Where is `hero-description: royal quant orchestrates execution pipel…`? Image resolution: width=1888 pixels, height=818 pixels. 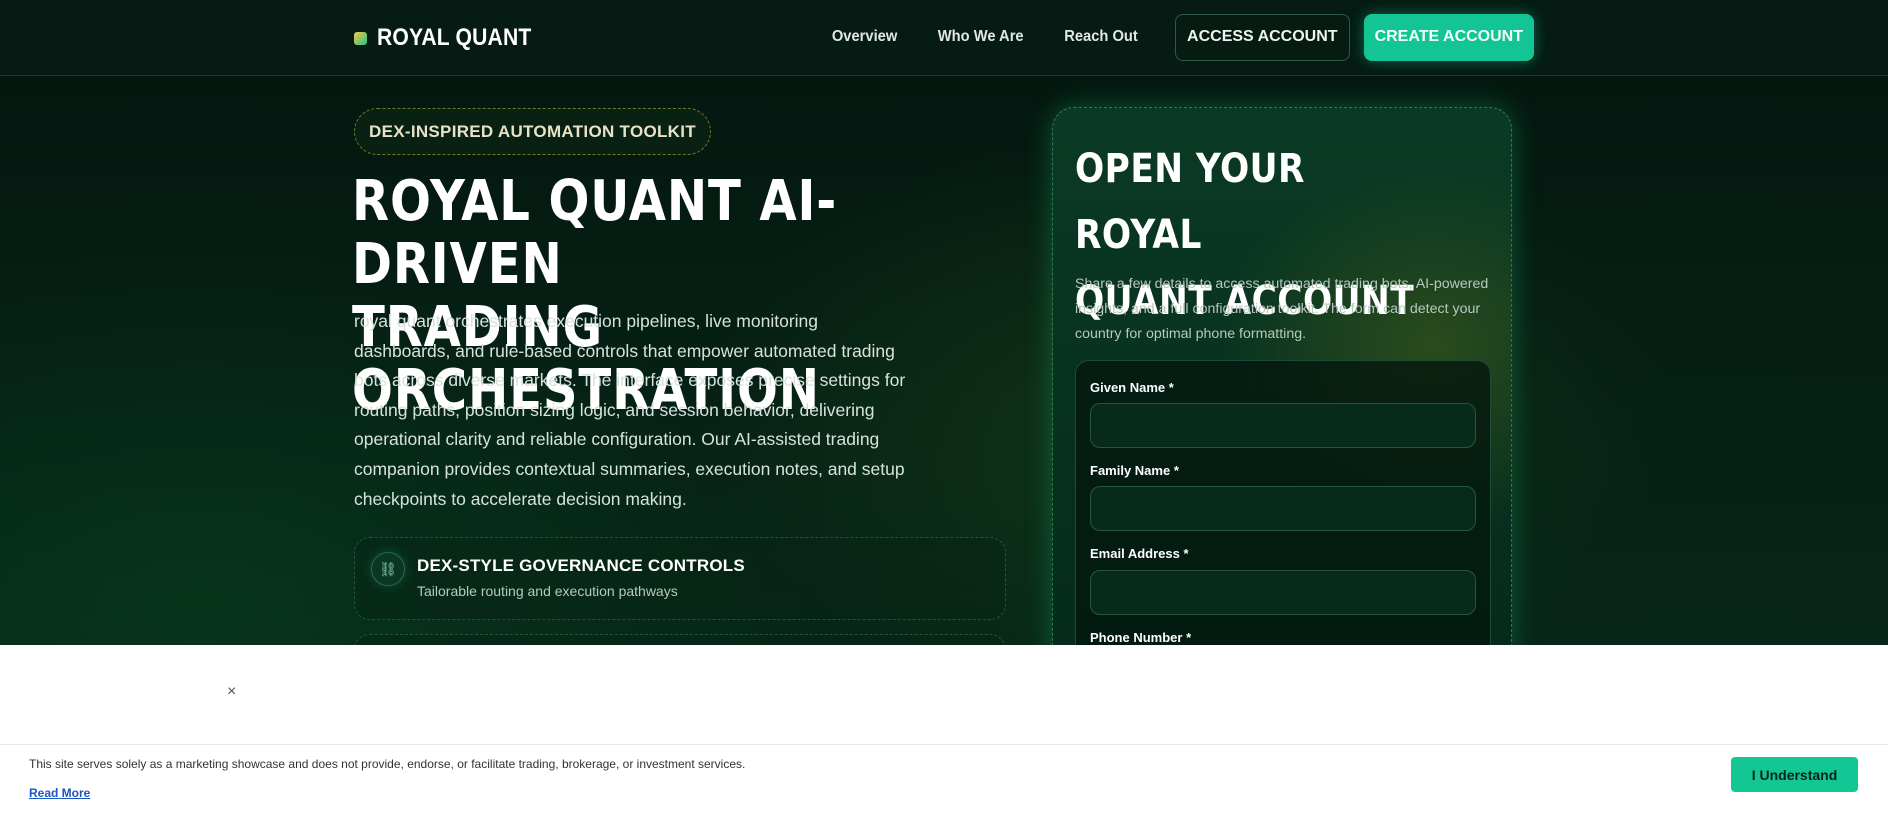
hero-description: royal quant orchestrates execution pipel… is located at coordinates (630, 410).